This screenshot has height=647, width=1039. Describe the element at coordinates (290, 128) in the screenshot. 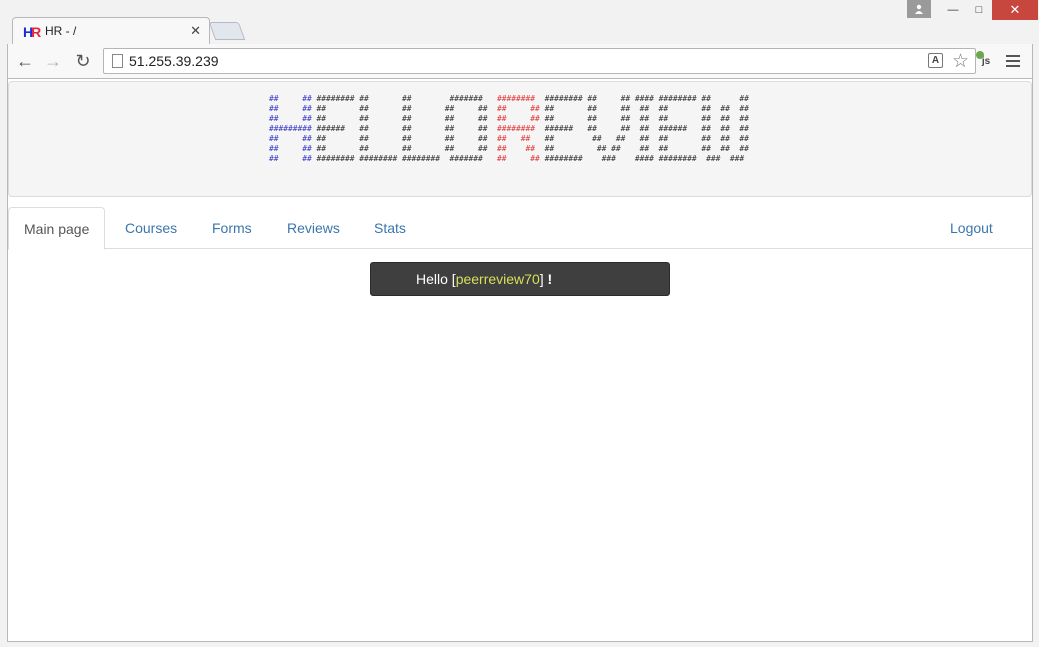

I see `ascii-segment: #########` at that location.